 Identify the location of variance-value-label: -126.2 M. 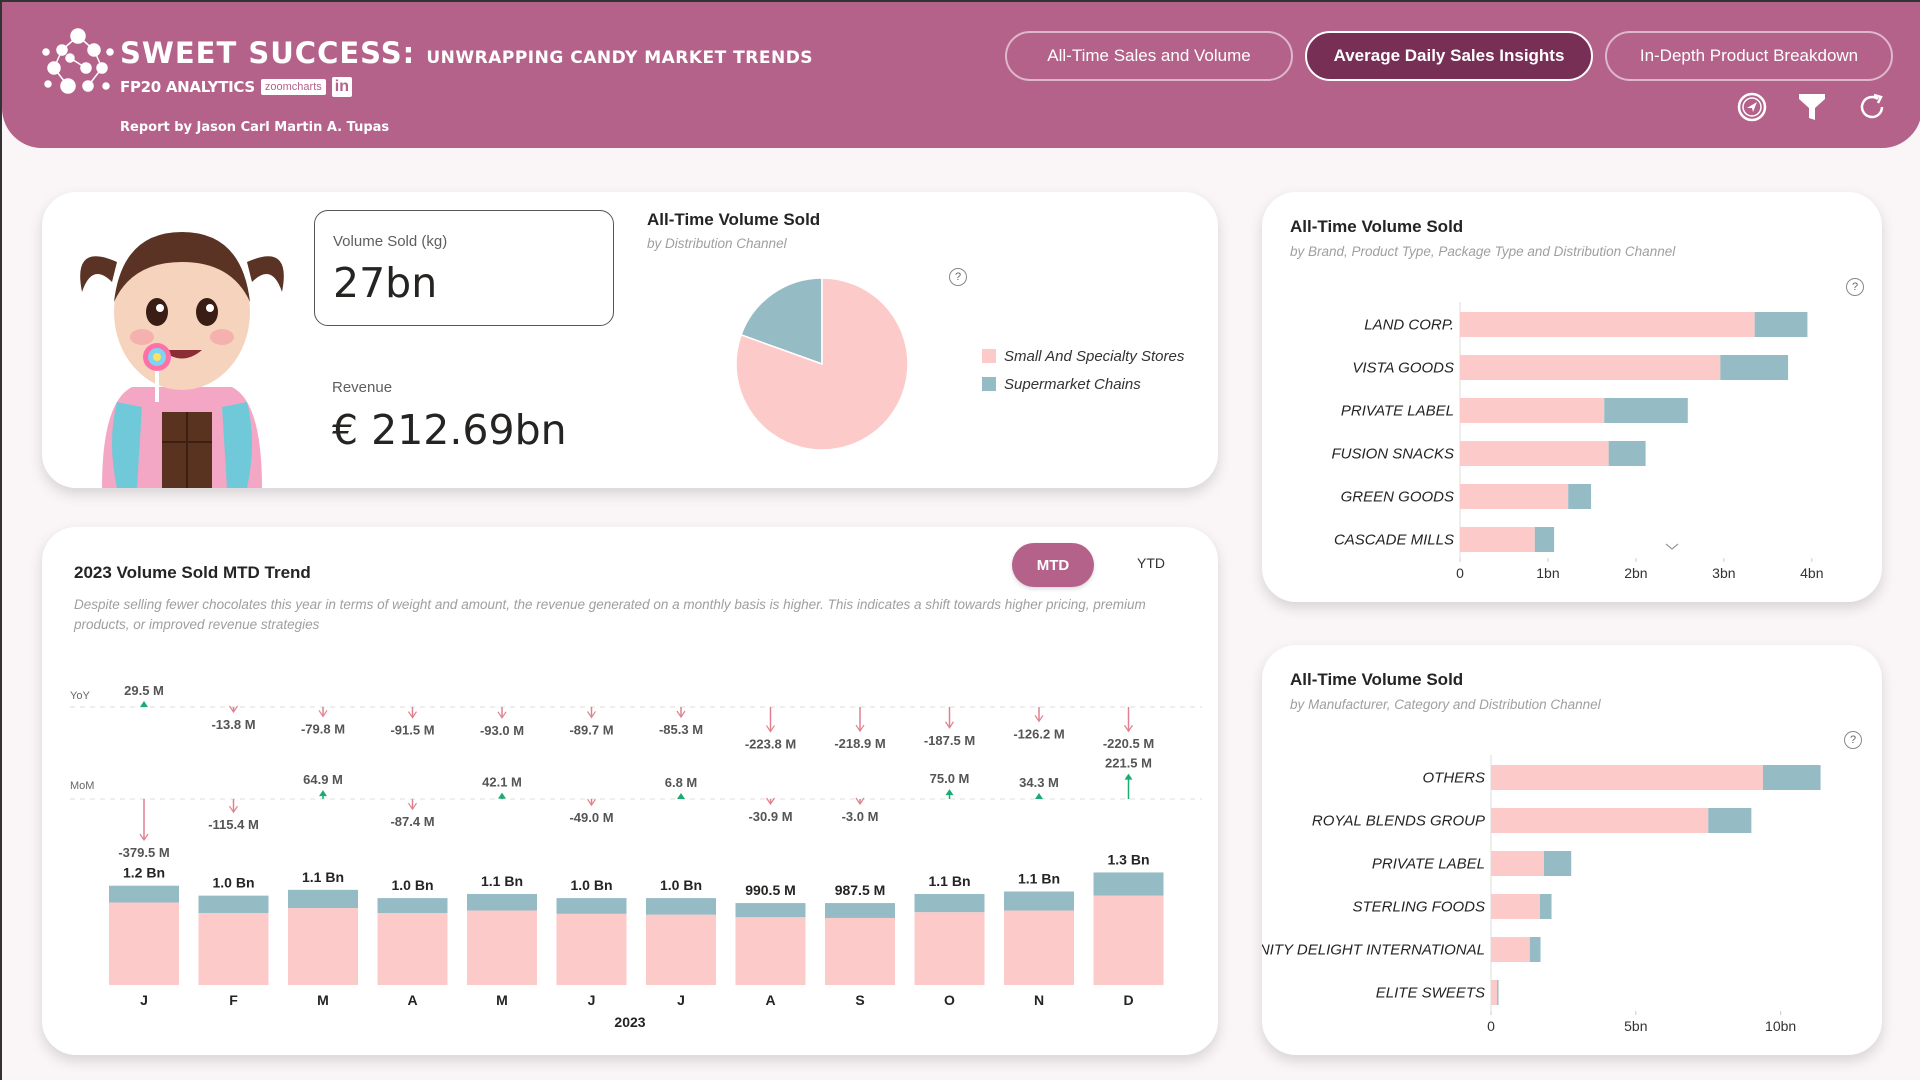
(1038, 733).